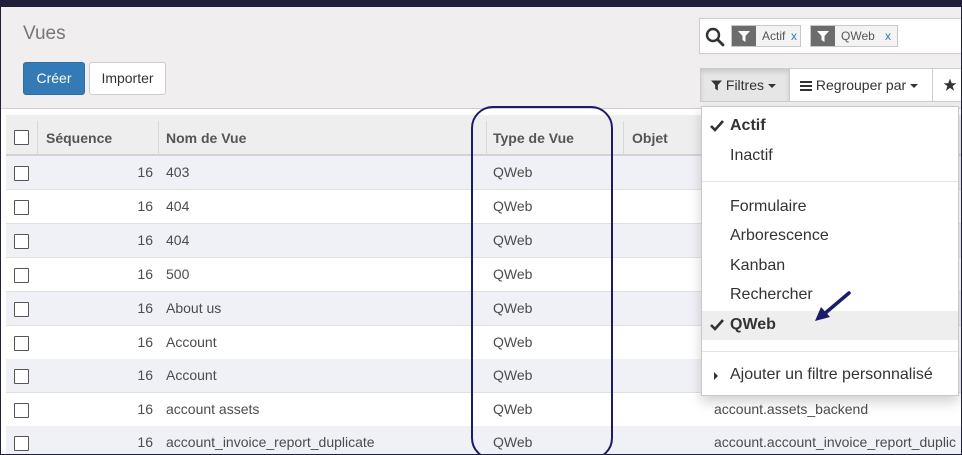 This screenshot has height=455, width=962. I want to click on import-button: Importer, so click(127, 78).